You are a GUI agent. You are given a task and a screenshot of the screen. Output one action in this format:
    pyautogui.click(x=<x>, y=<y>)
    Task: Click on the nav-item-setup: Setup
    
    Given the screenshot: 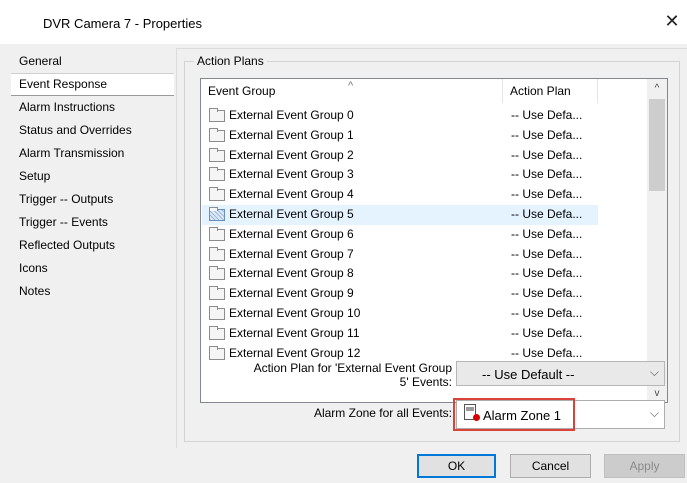 What is the action you would take?
    pyautogui.click(x=92, y=176)
    